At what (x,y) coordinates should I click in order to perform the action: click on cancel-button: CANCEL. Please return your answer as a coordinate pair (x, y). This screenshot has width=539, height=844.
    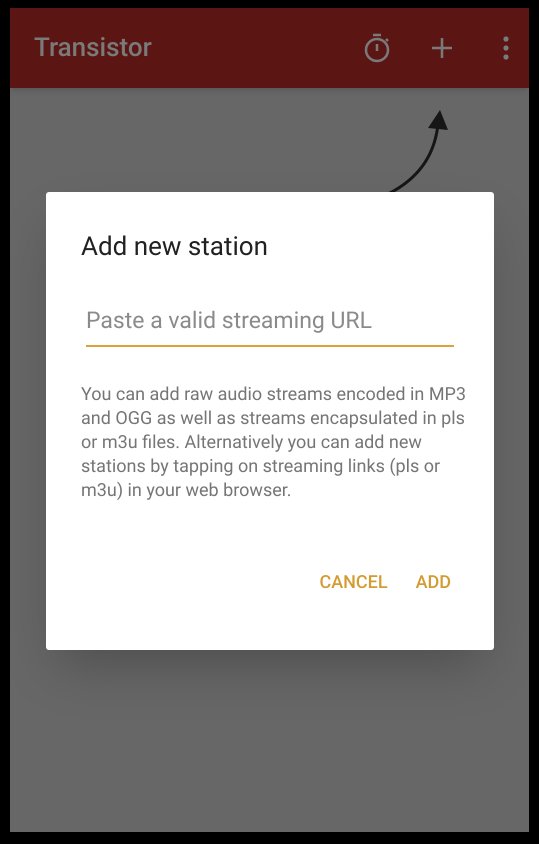
    Looking at the image, I should click on (353, 582).